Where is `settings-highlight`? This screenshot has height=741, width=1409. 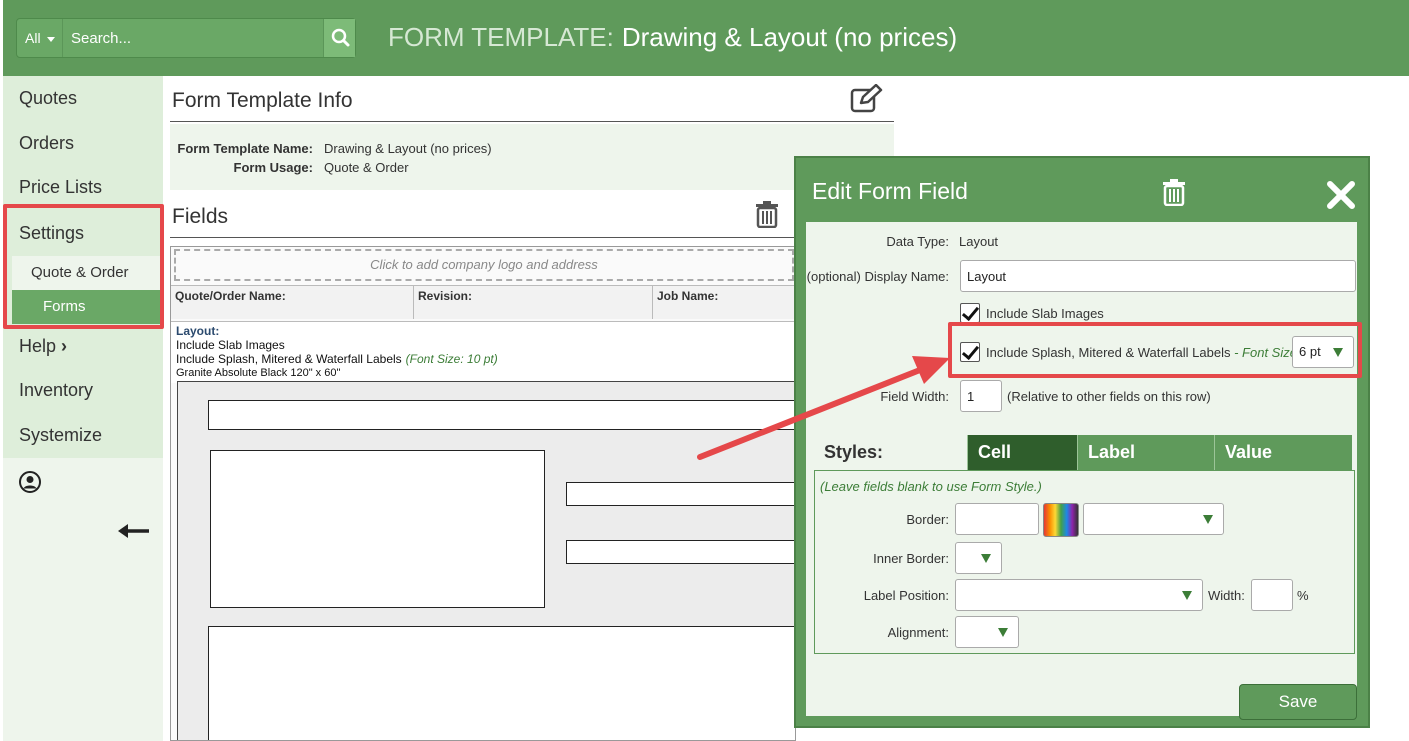
settings-highlight is located at coordinates (83, 266).